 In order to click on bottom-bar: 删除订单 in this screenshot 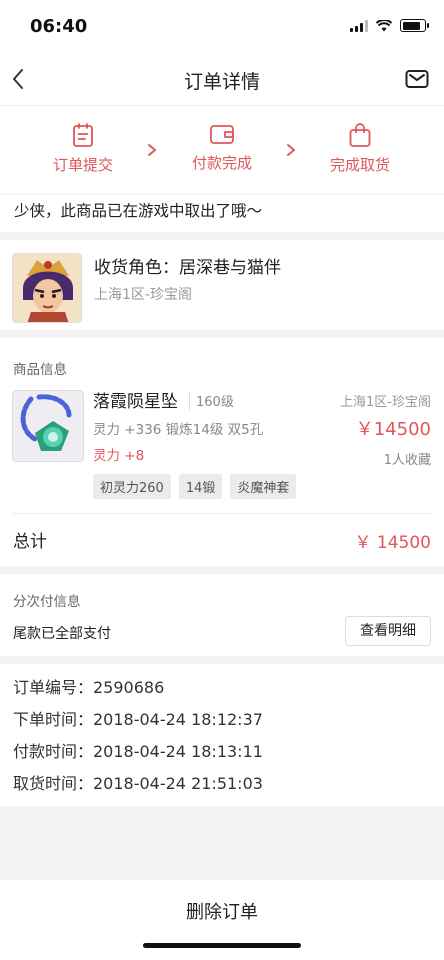, I will do `click(222, 920)`.